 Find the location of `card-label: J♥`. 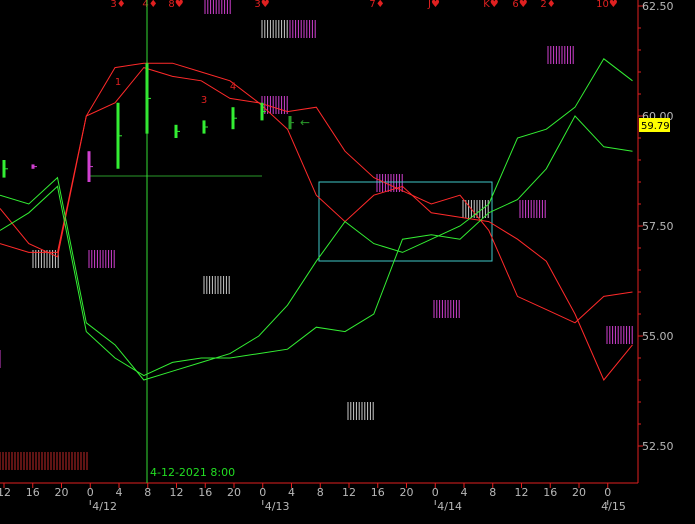

card-label: J♥ is located at coordinates (433, 5).